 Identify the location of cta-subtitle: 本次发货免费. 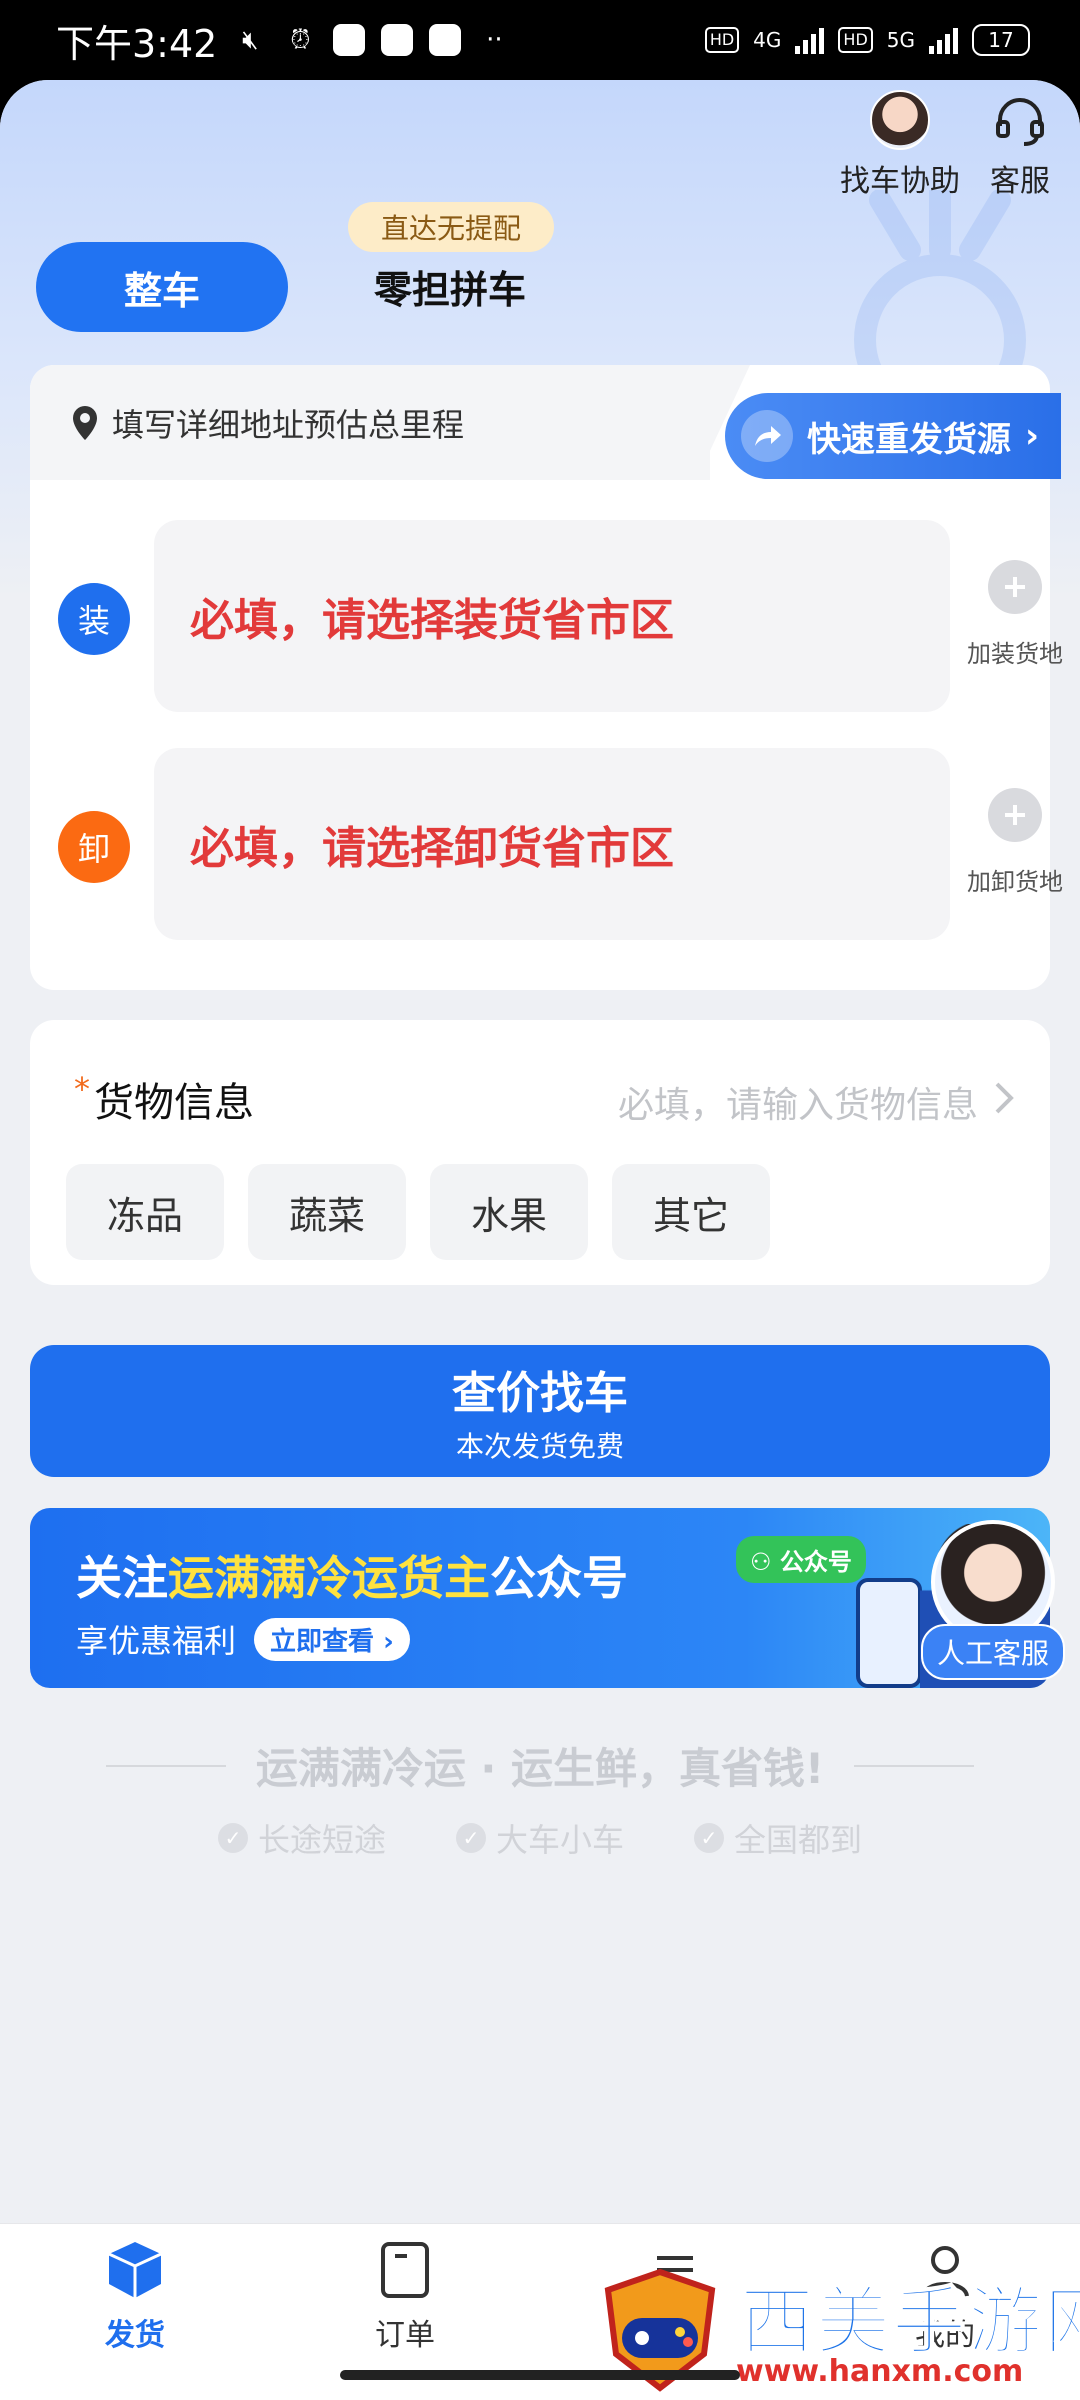
(539, 1446).